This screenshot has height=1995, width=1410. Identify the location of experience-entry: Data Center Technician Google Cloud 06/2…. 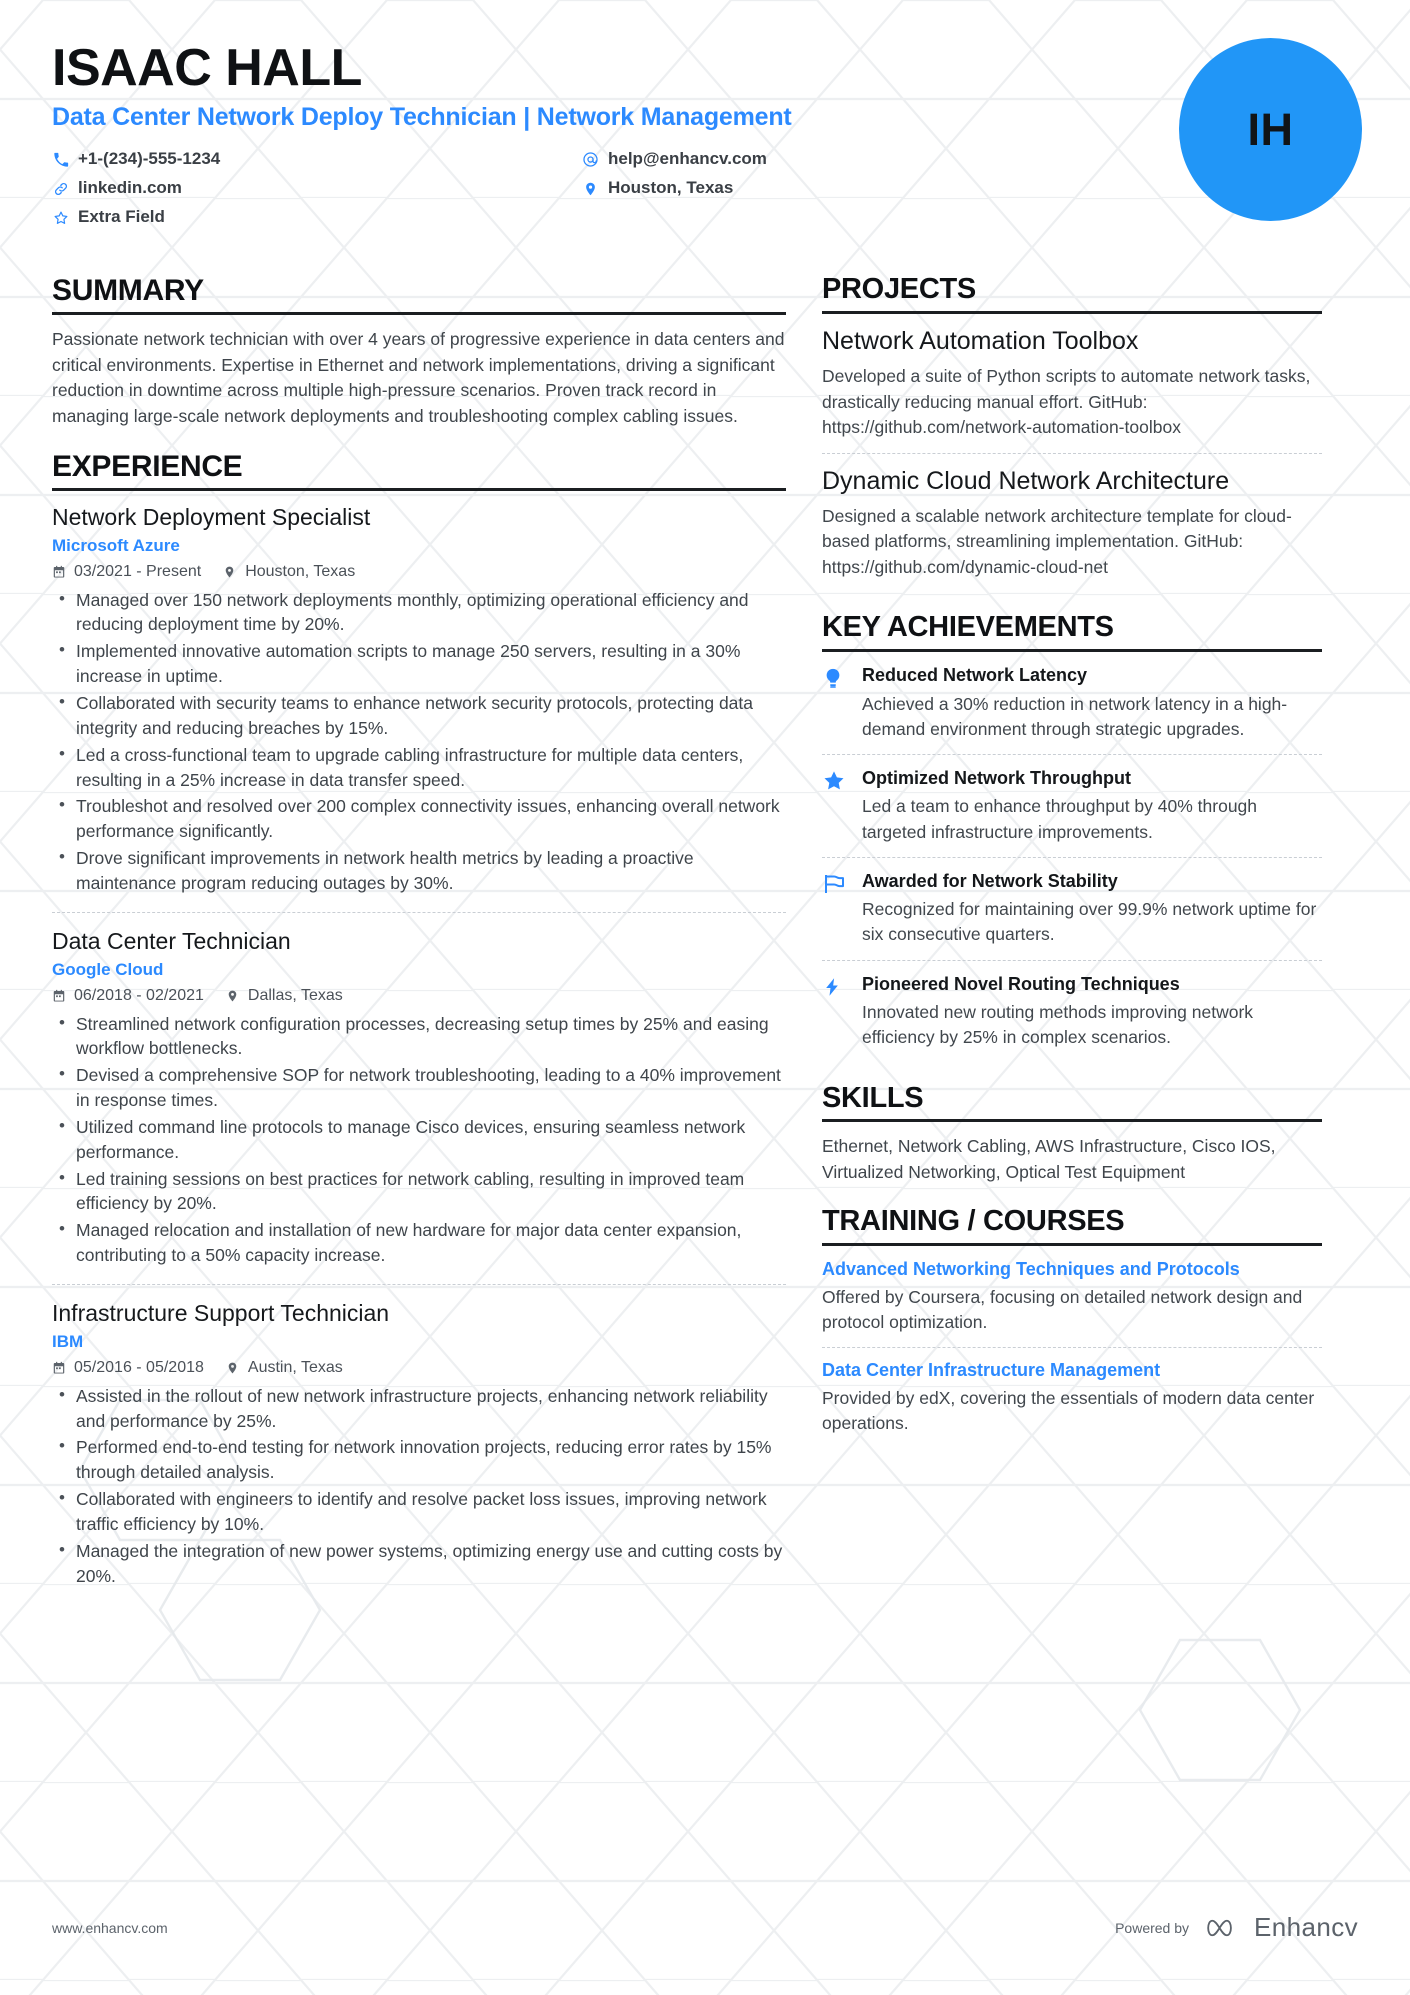
(419, 1097).